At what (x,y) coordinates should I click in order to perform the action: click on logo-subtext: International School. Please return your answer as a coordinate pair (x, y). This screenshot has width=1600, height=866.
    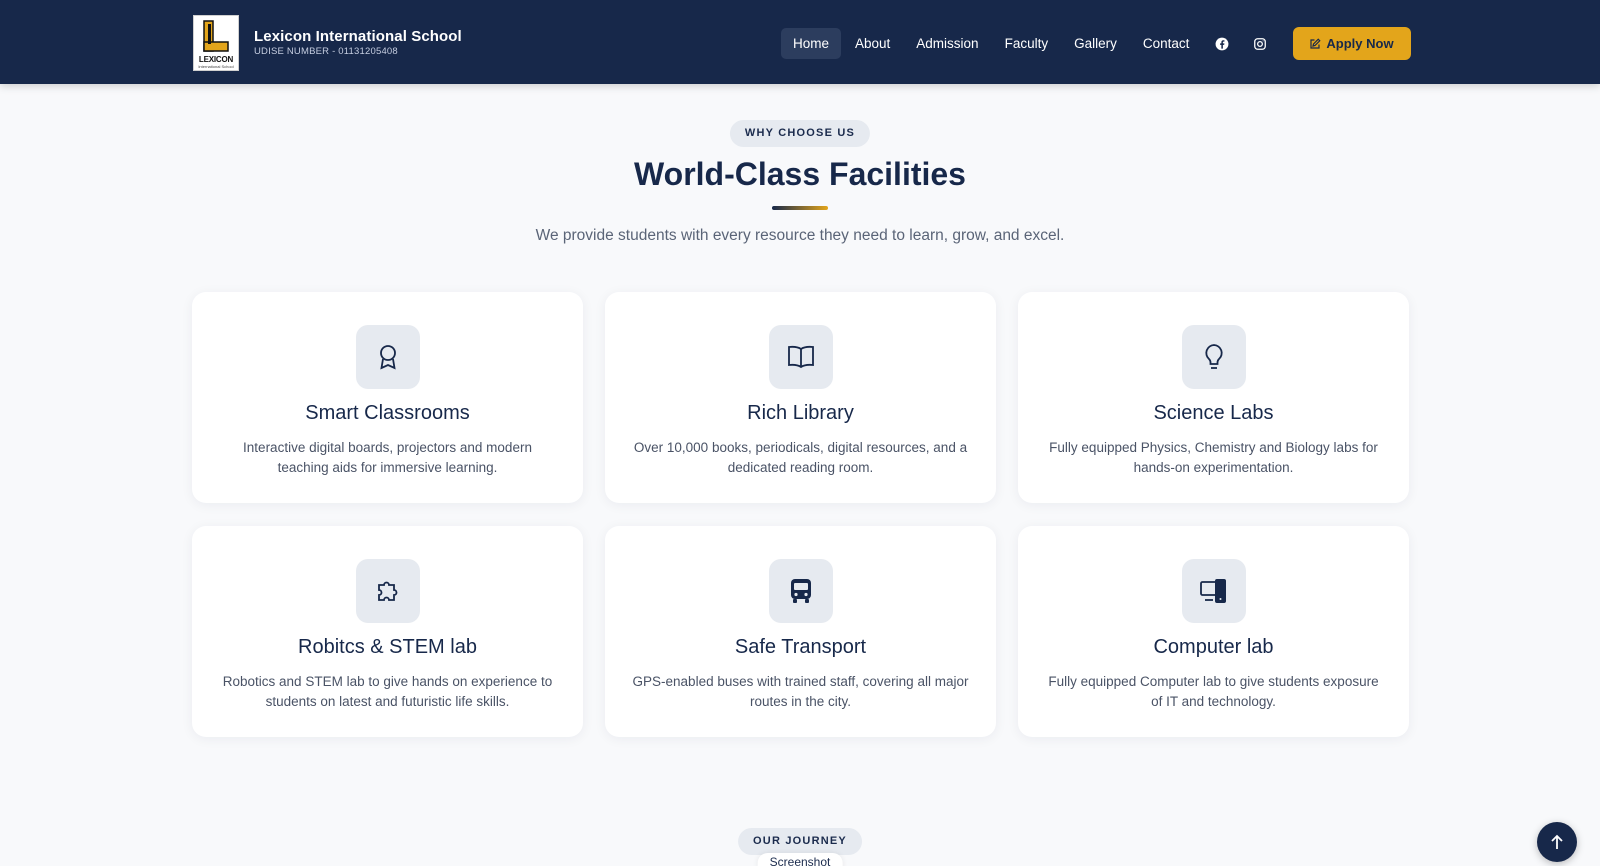
    Looking at the image, I should click on (216, 66).